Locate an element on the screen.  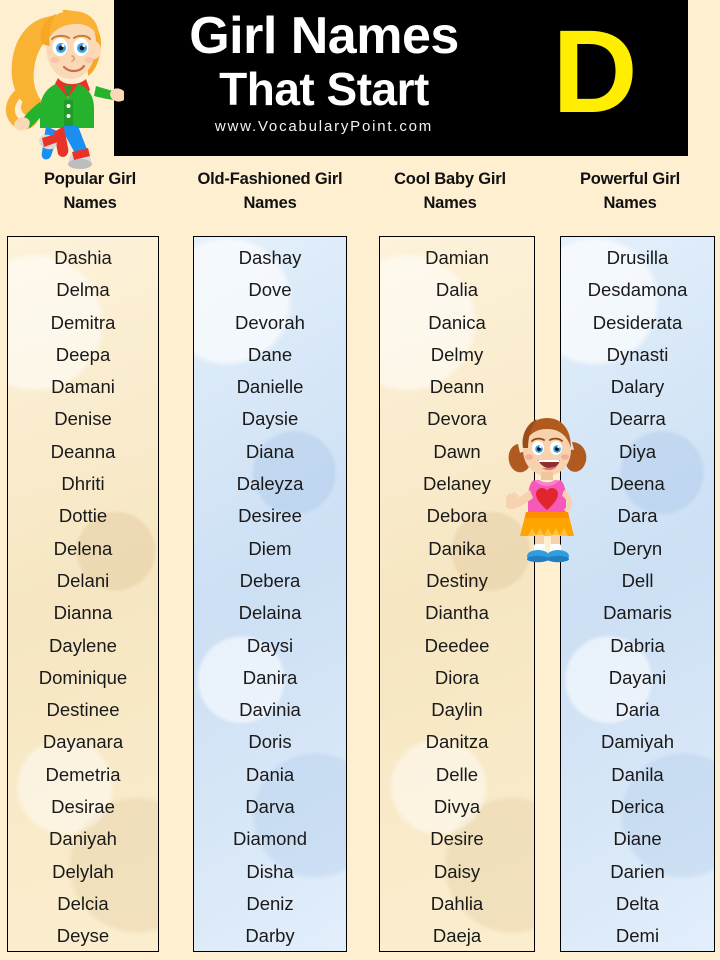
name-list-item: Dashay is located at coordinates (270, 257).